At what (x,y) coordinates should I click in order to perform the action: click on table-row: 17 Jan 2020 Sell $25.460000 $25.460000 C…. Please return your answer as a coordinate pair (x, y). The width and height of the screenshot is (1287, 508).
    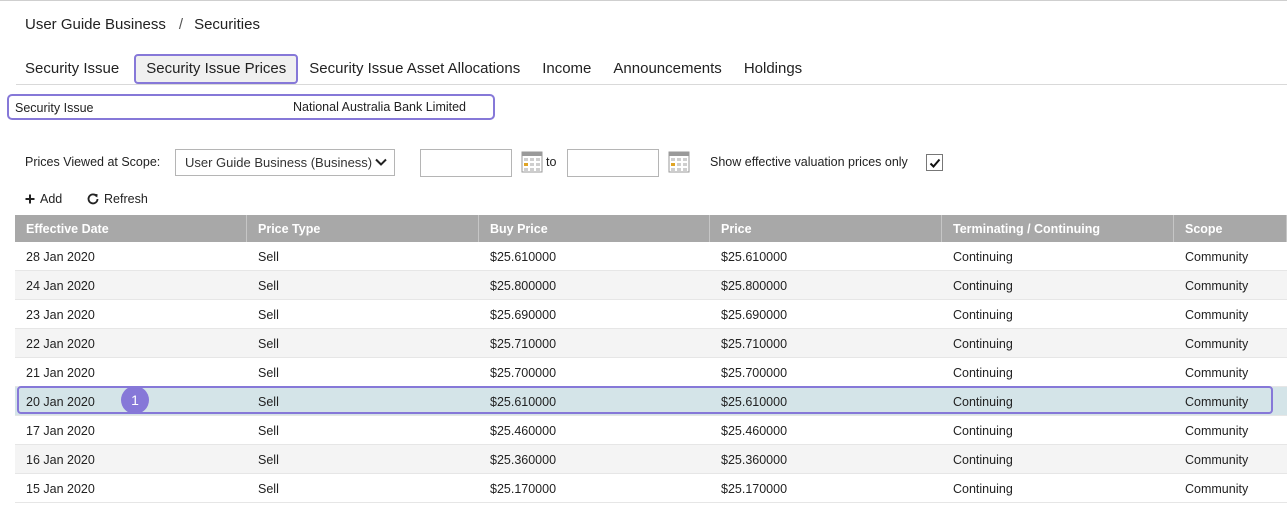
    Looking at the image, I should click on (651, 430).